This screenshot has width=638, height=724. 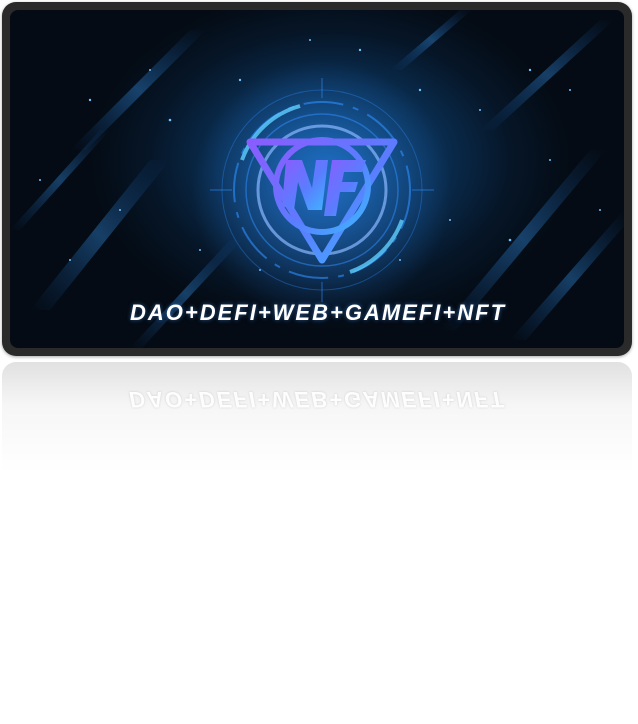 I want to click on banner-tagline: DAO+DEFI+WEB+GAMEFI+NFT, so click(x=318, y=312).